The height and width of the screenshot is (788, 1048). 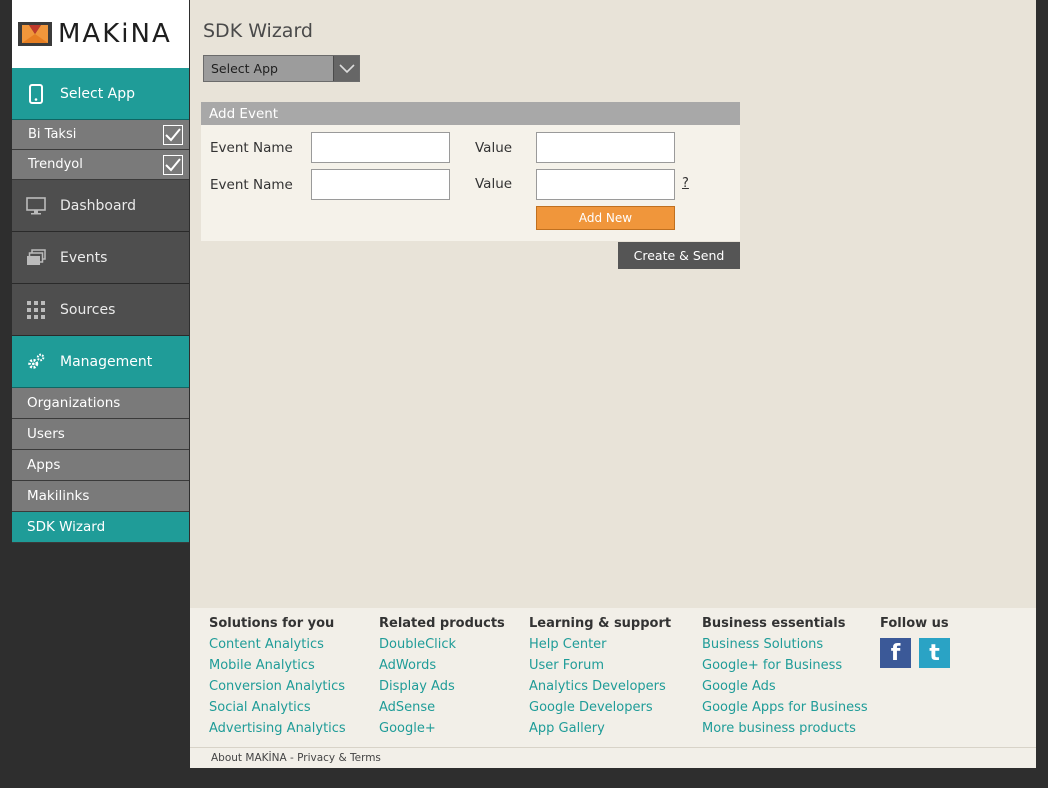 What do you see at coordinates (470, 113) in the screenshot?
I see `add-event-panel-title: Add Event` at bounding box center [470, 113].